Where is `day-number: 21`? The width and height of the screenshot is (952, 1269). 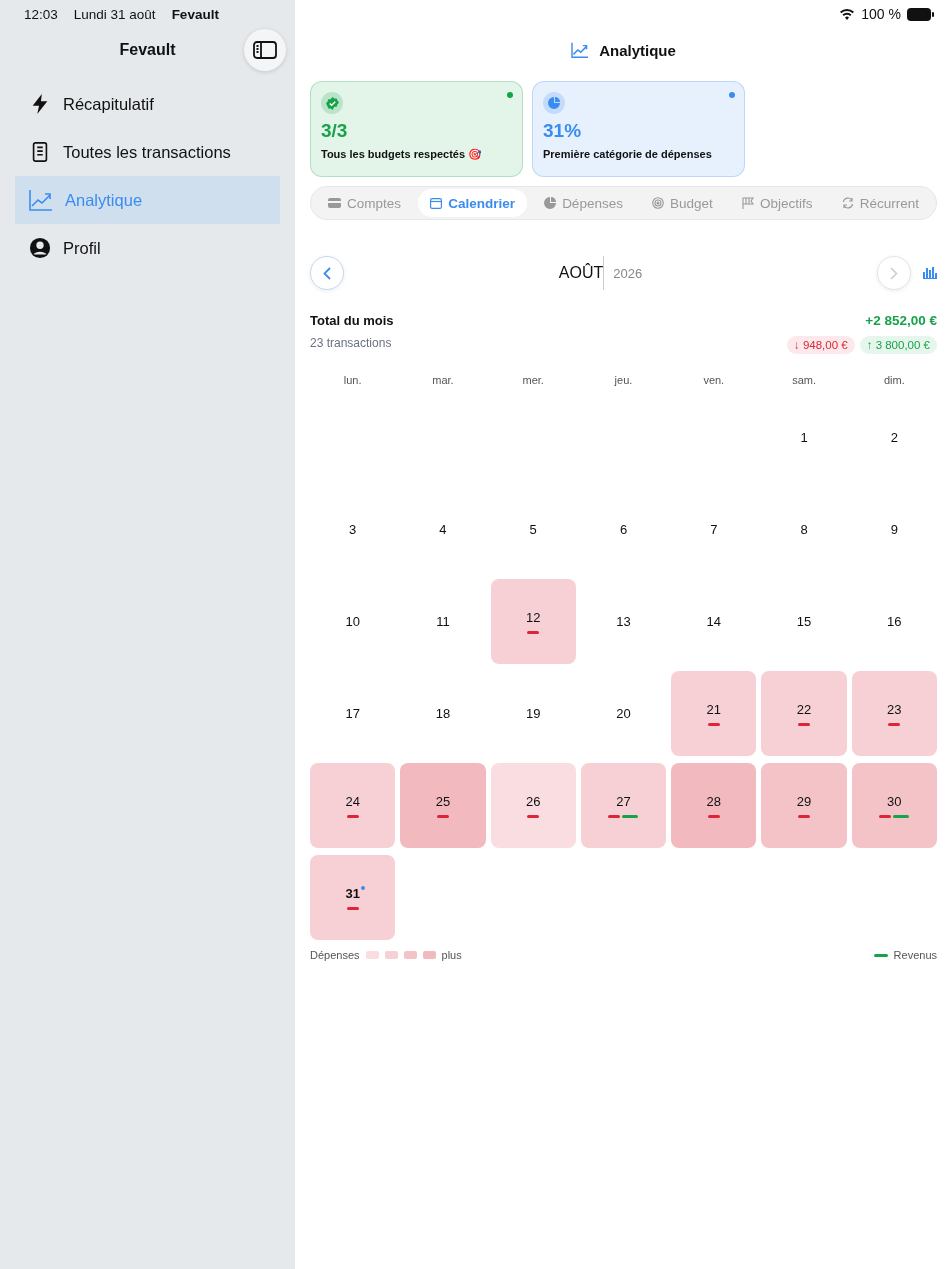 day-number: 21 is located at coordinates (713, 709).